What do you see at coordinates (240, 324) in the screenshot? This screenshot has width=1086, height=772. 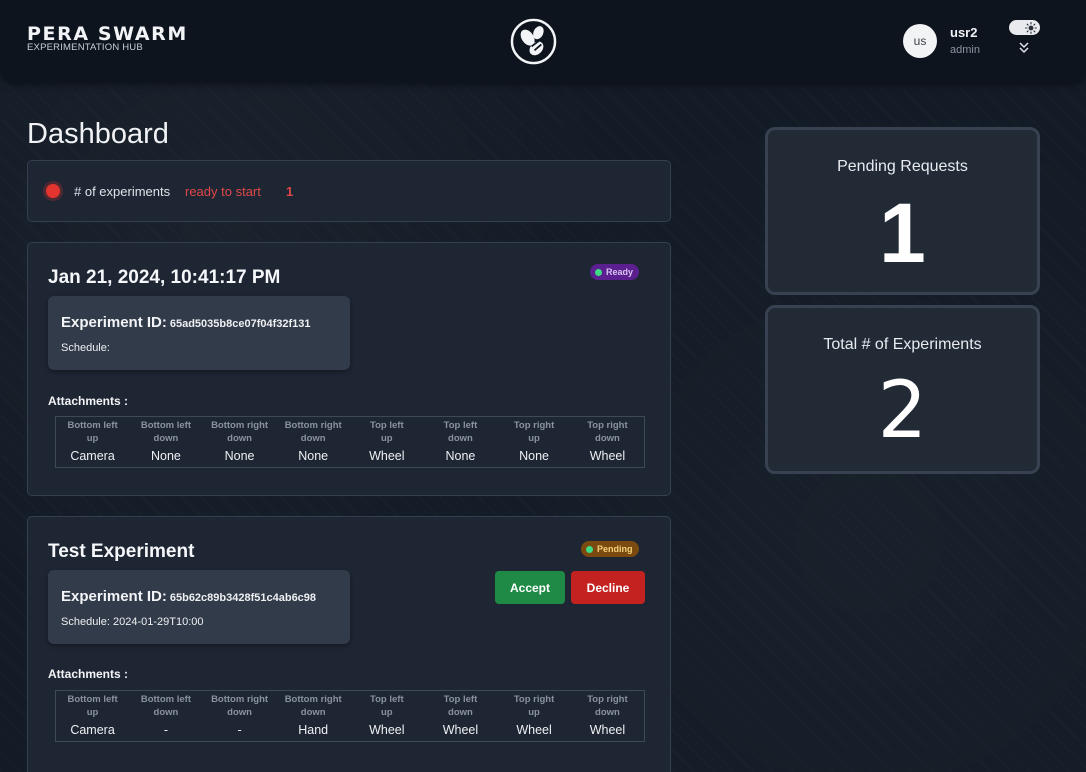 I see `experiment-id-value: 65ad5035b8ce07f04f32f131` at bounding box center [240, 324].